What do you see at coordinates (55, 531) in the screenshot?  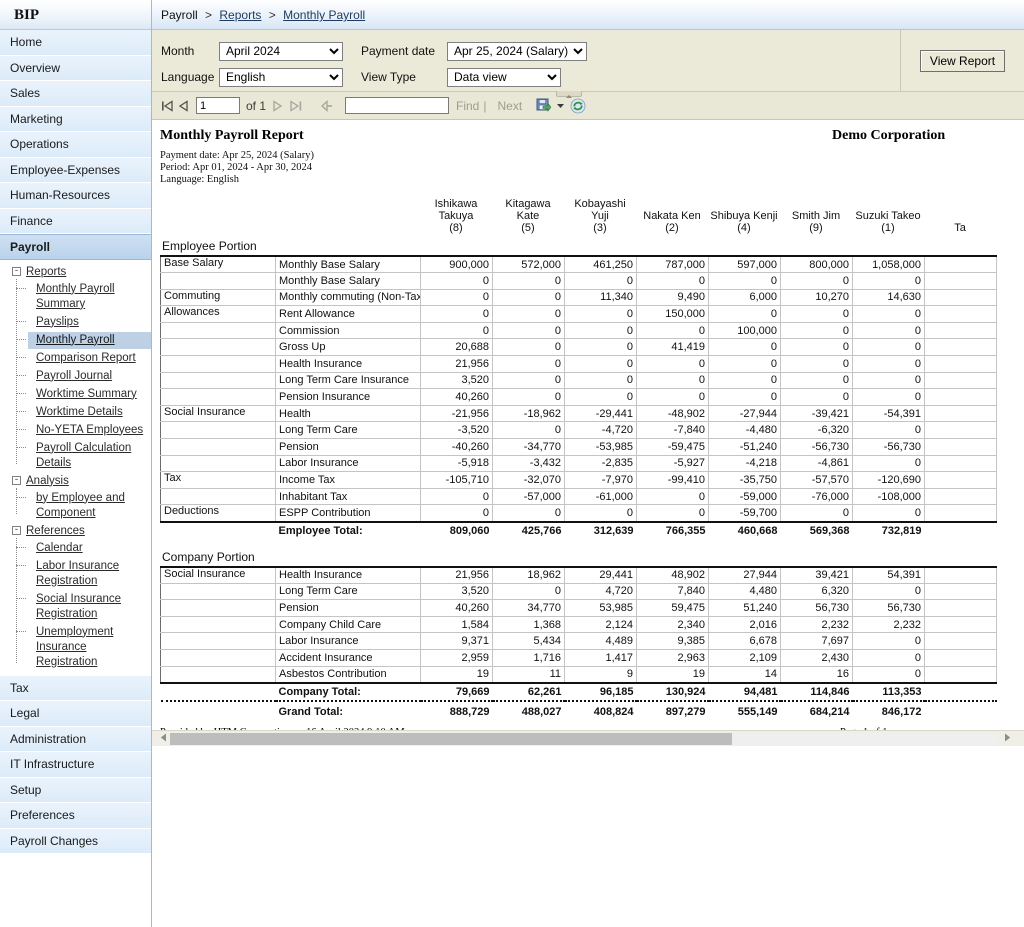 I see `tree-group-link: References` at bounding box center [55, 531].